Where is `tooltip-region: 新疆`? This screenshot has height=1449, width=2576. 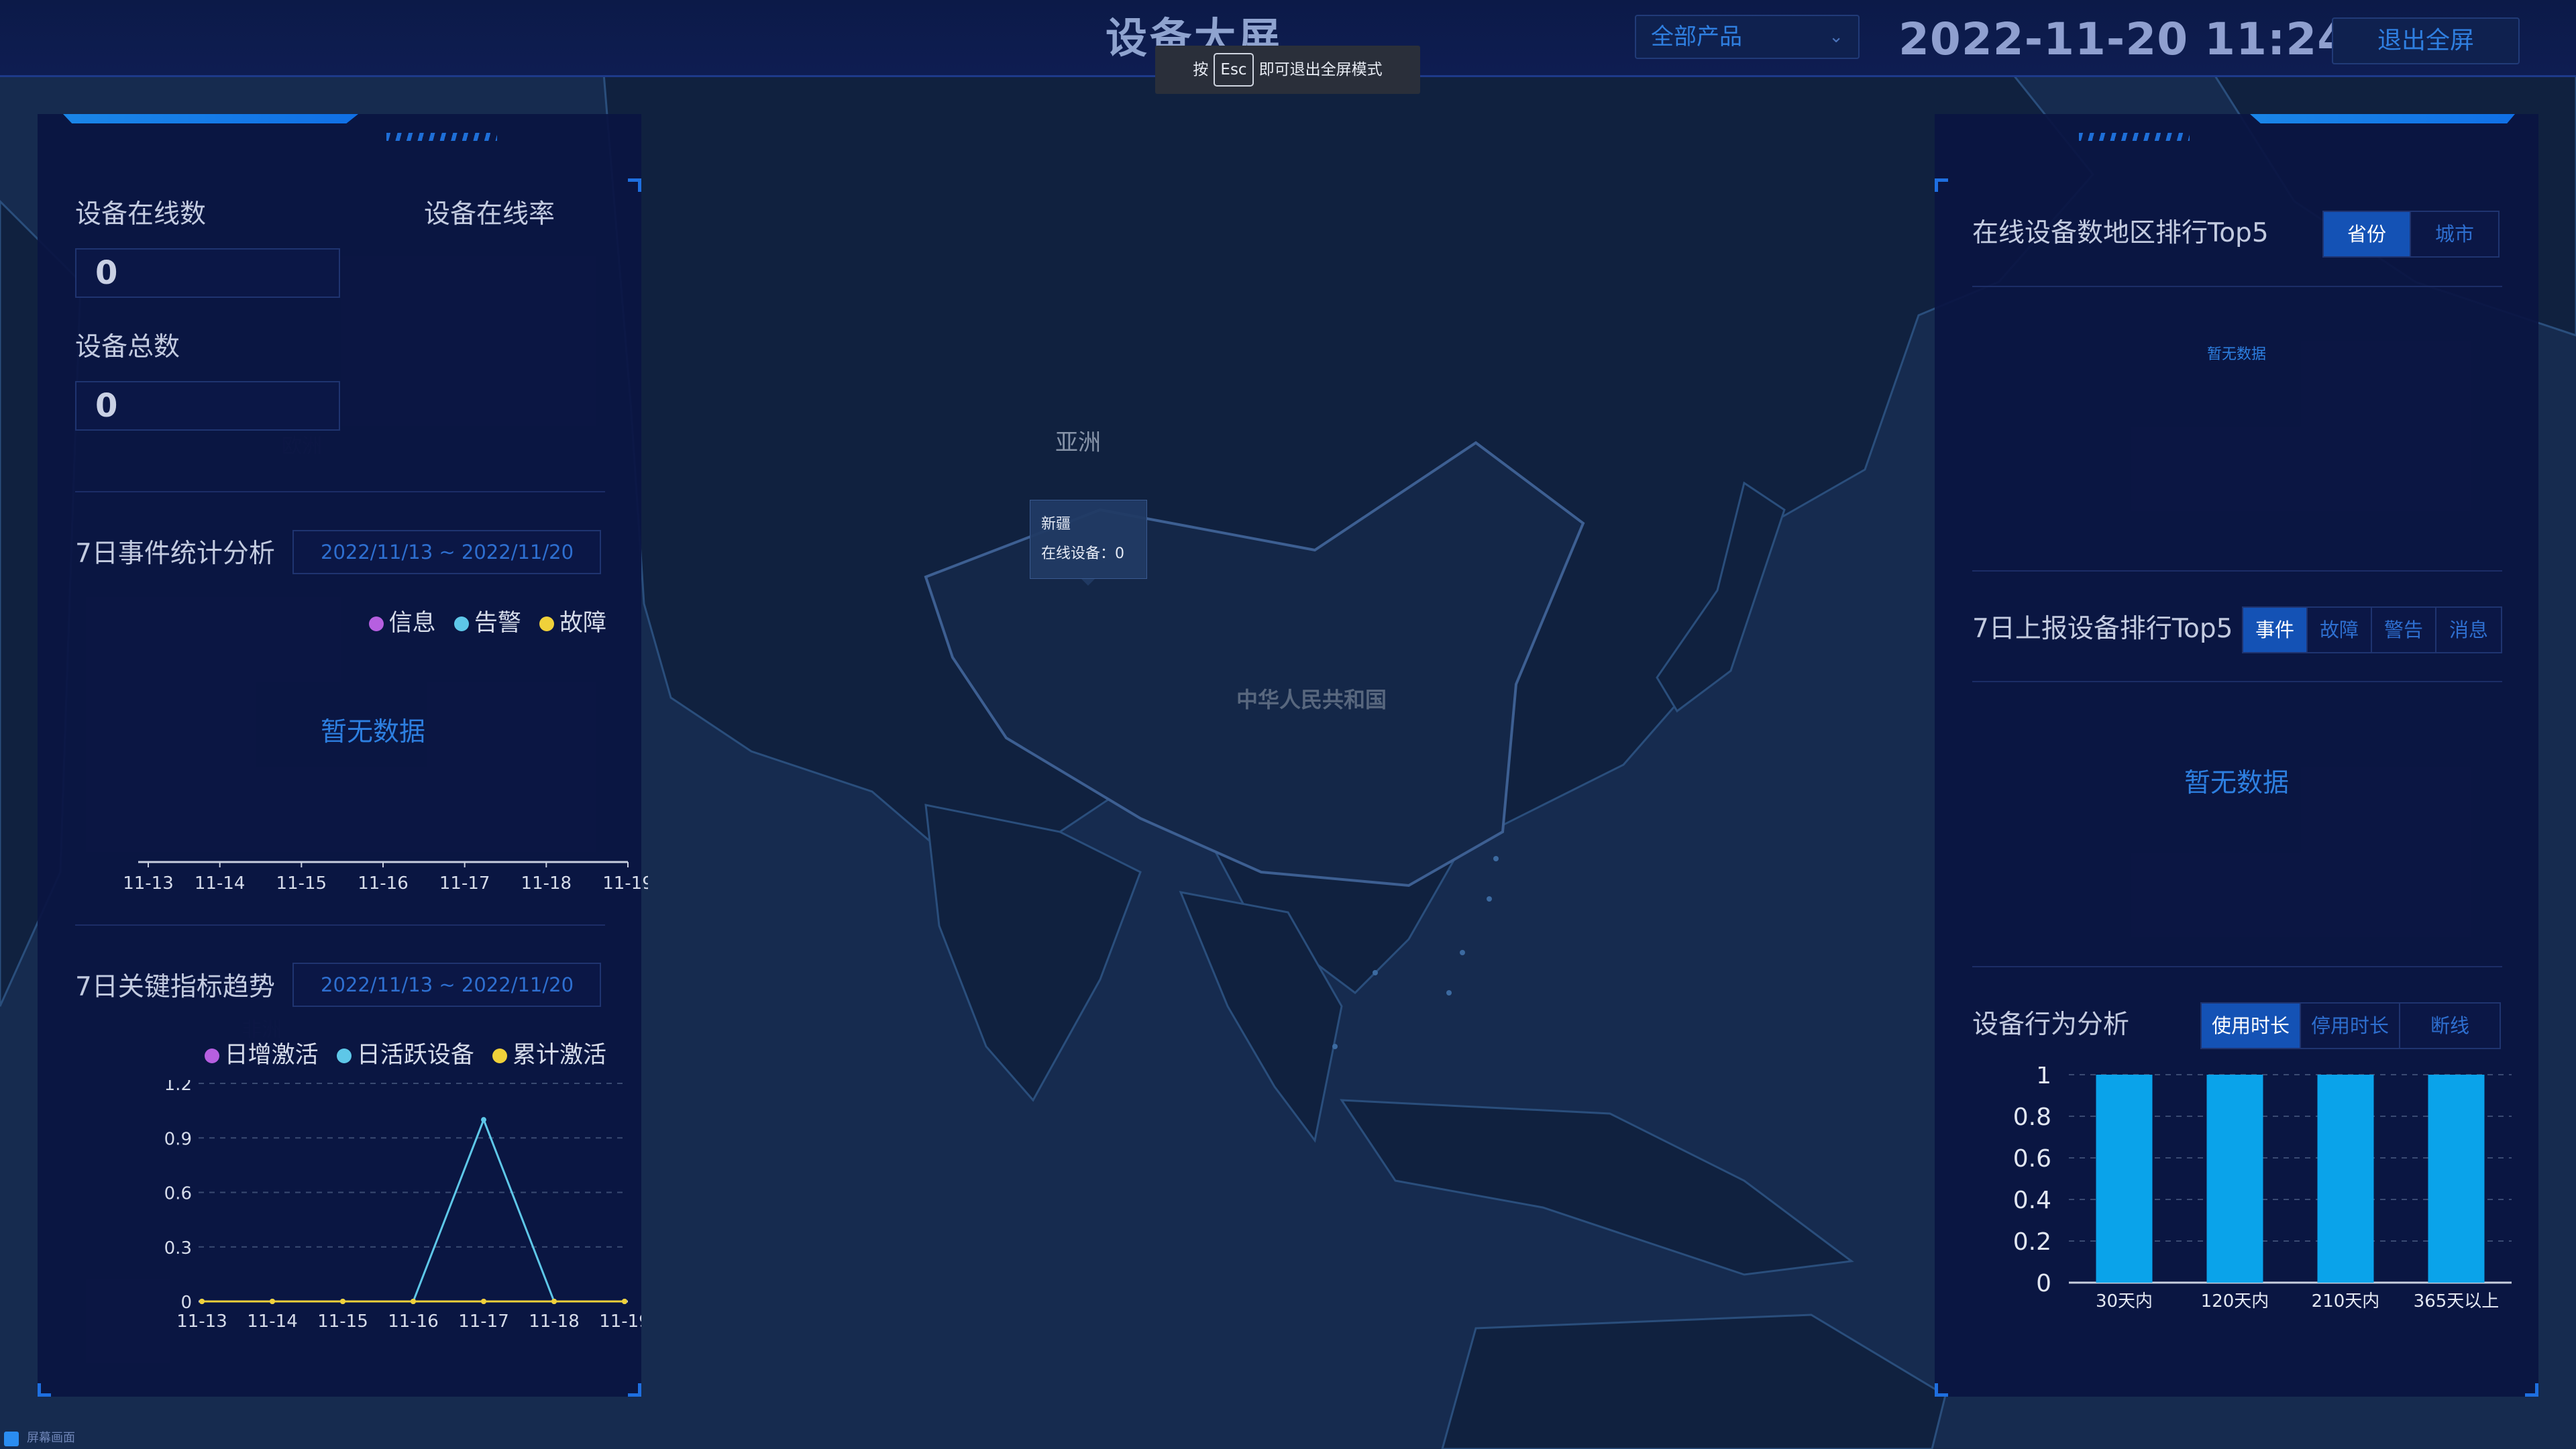 tooltip-region: 新疆 is located at coordinates (1056, 524).